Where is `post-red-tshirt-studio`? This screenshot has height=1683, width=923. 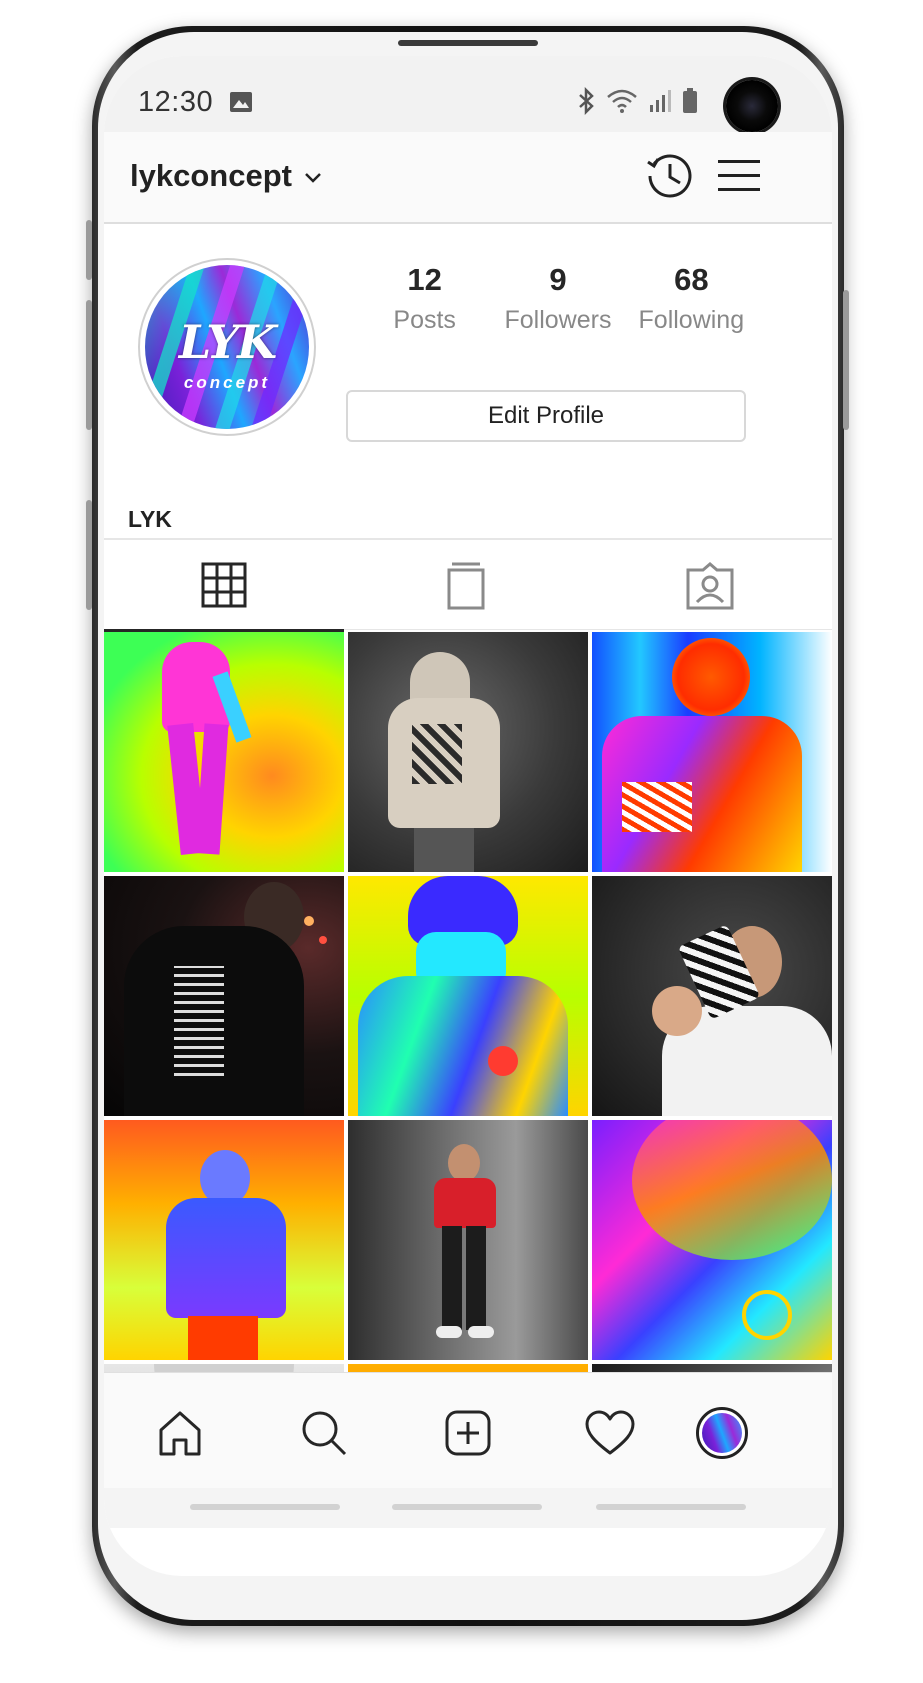 post-red-tshirt-studio is located at coordinates (468, 1240).